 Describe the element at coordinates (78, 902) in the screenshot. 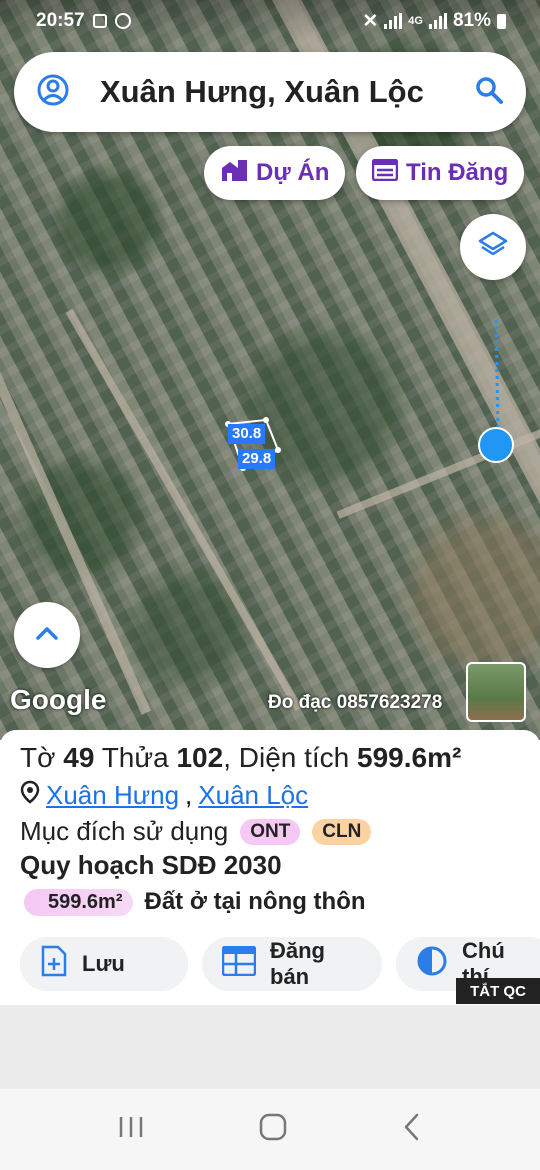

I see `plan-area-badge: 599.6m²` at that location.